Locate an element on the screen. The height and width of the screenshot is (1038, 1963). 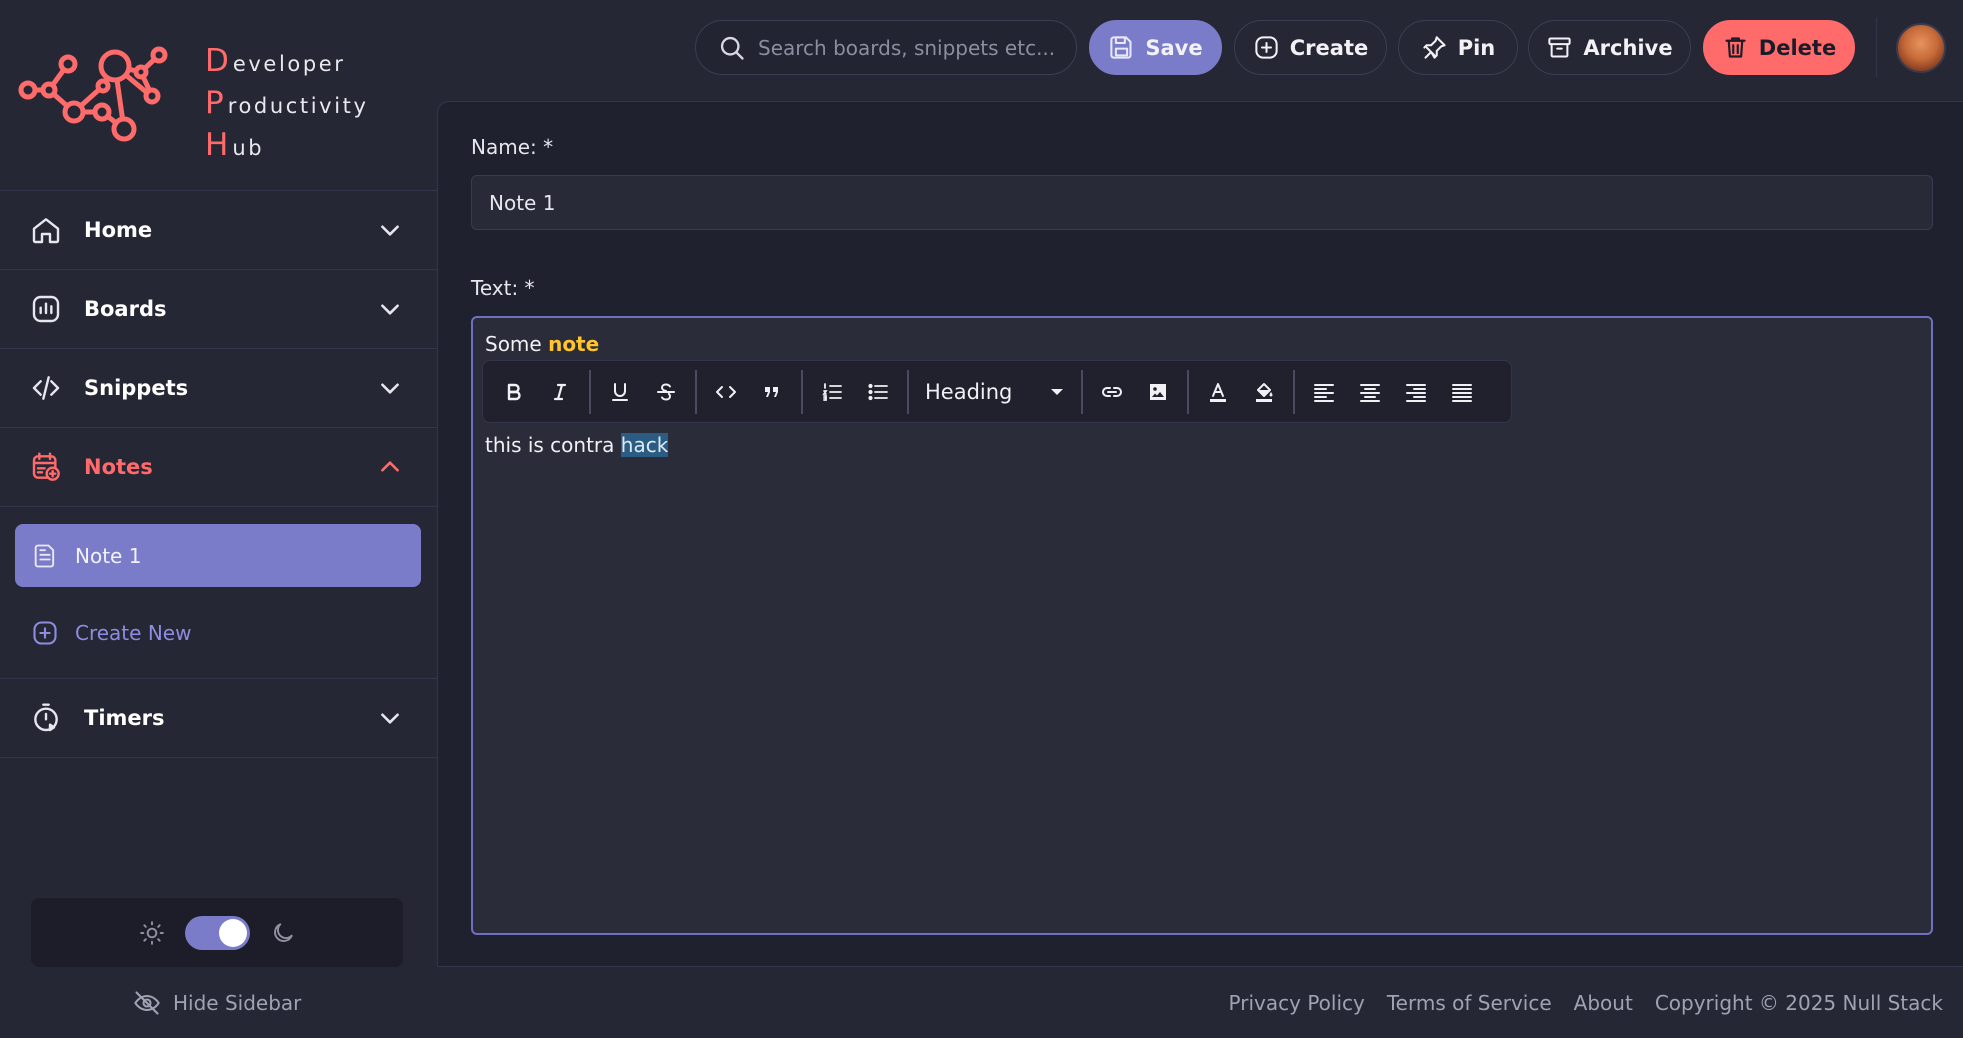
align-justify-button is located at coordinates (1462, 392).